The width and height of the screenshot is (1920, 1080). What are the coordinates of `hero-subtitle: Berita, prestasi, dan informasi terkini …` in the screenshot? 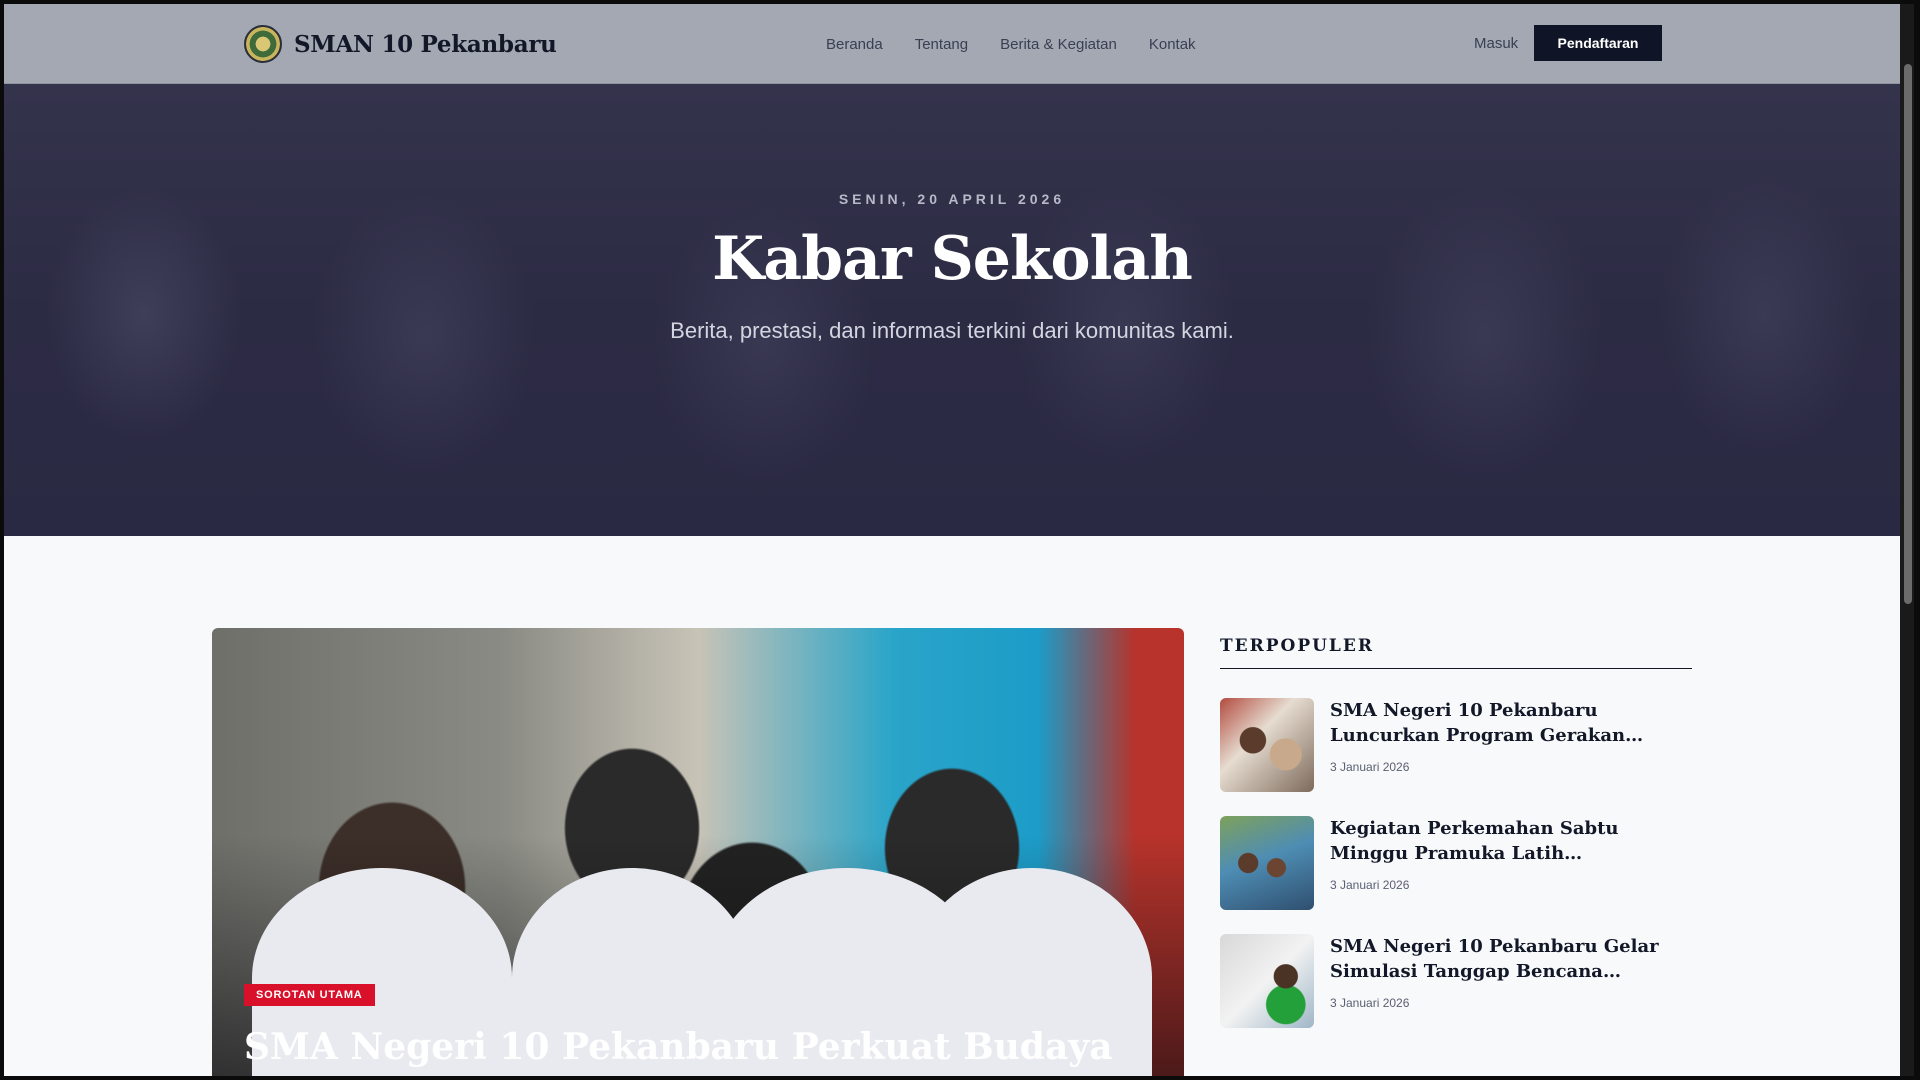 It's located at (952, 330).